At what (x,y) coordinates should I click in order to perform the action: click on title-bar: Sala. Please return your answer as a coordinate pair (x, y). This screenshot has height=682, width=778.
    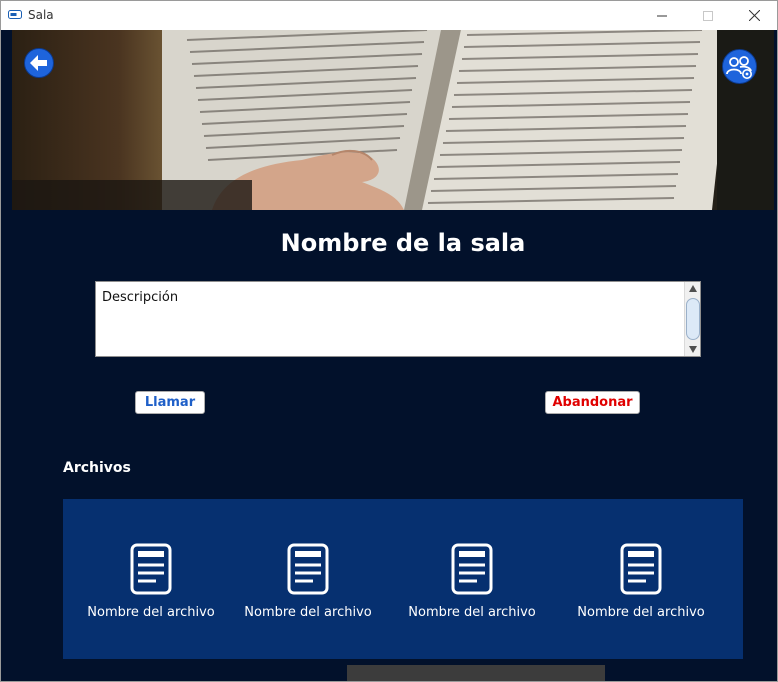
    Looking at the image, I should click on (389, 15).